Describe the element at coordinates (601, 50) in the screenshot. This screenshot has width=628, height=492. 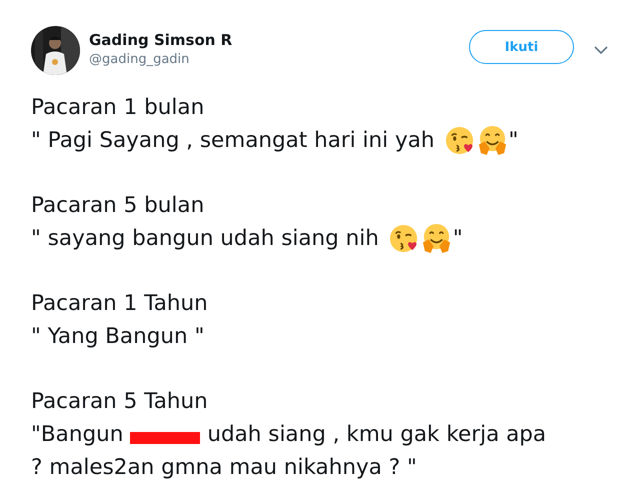
I see `chevron-down-icon` at that location.